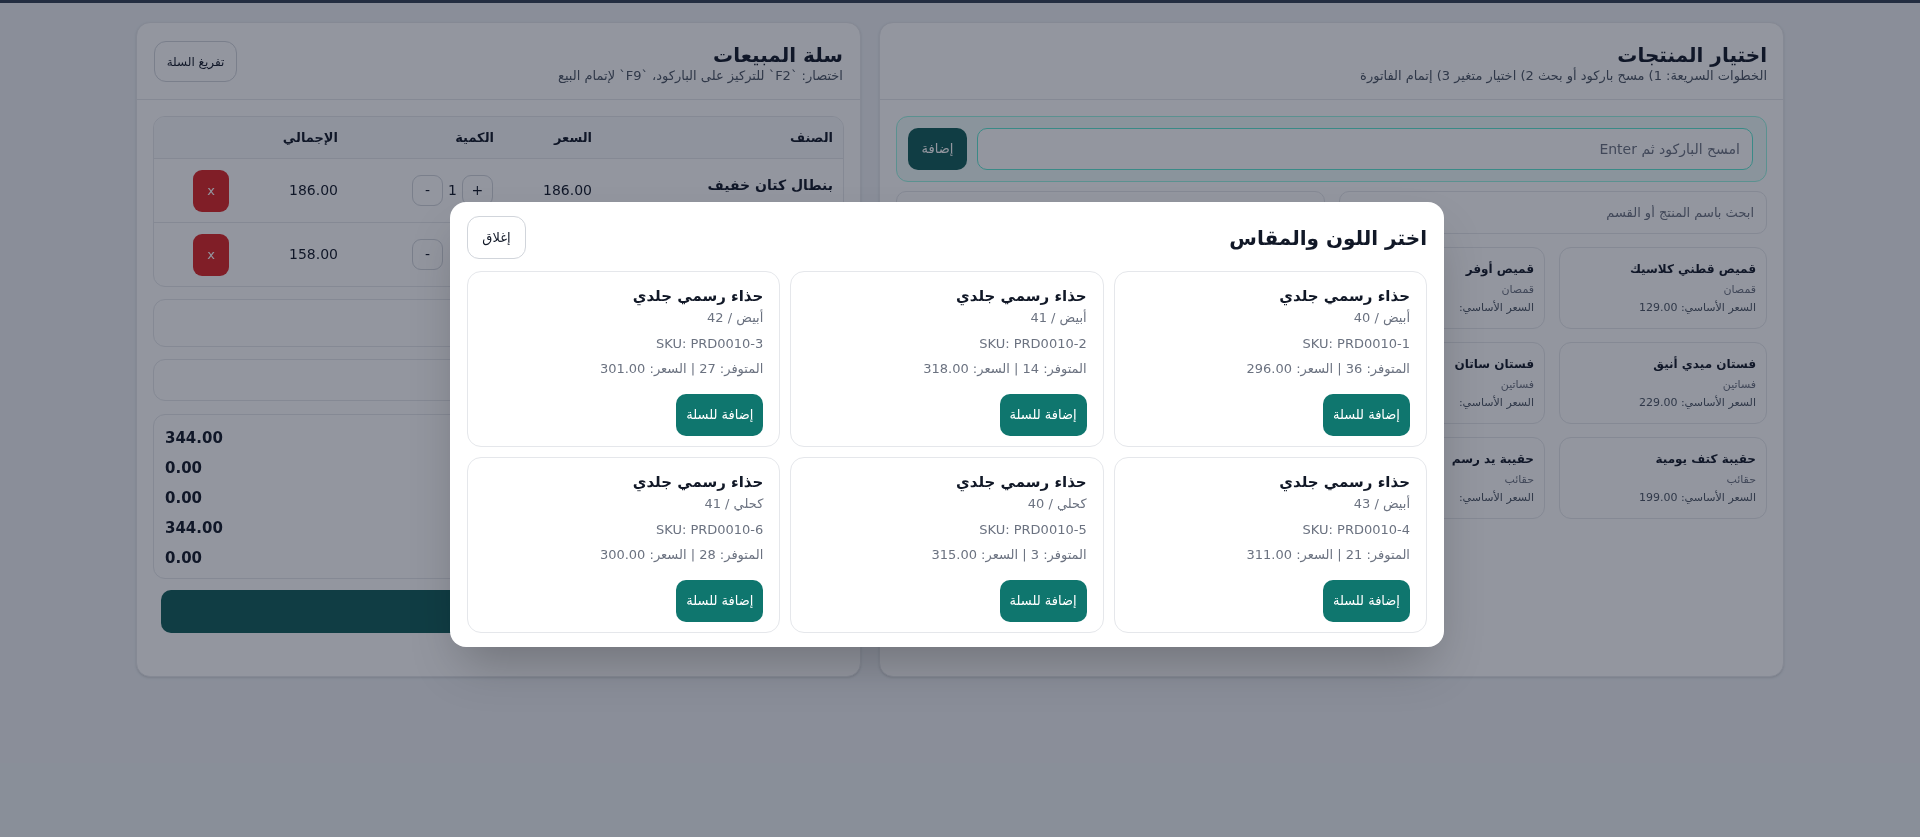 The height and width of the screenshot is (837, 1920). What do you see at coordinates (567, 190) in the screenshot?
I see `item-price: 186.00` at bounding box center [567, 190].